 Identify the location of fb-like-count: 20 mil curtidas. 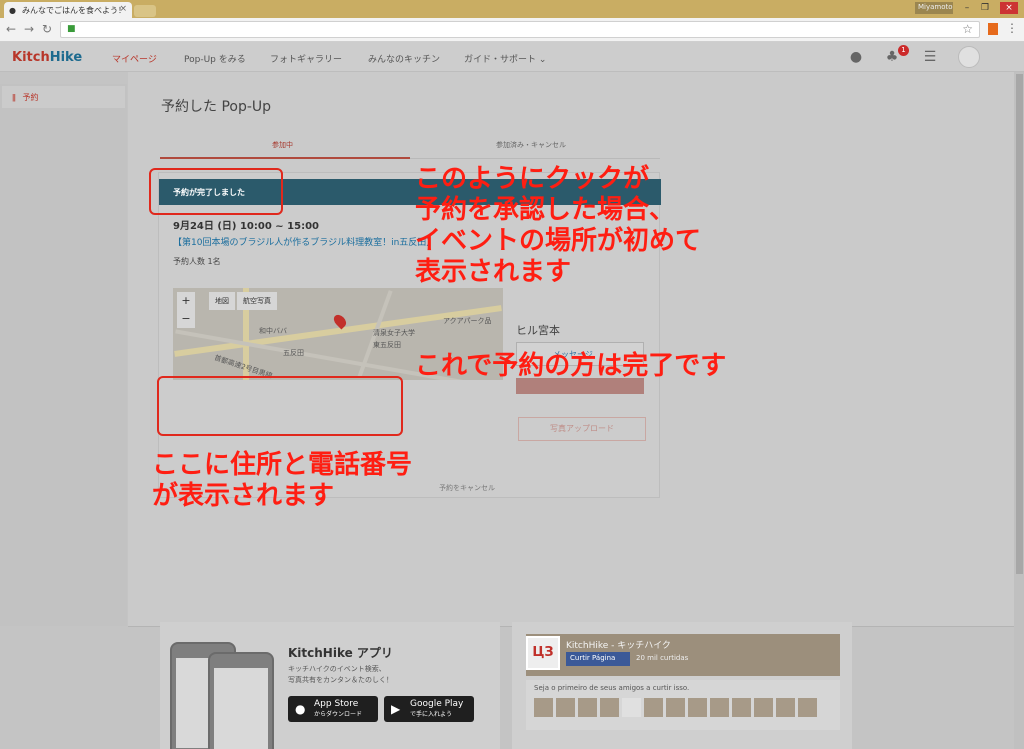
(662, 658).